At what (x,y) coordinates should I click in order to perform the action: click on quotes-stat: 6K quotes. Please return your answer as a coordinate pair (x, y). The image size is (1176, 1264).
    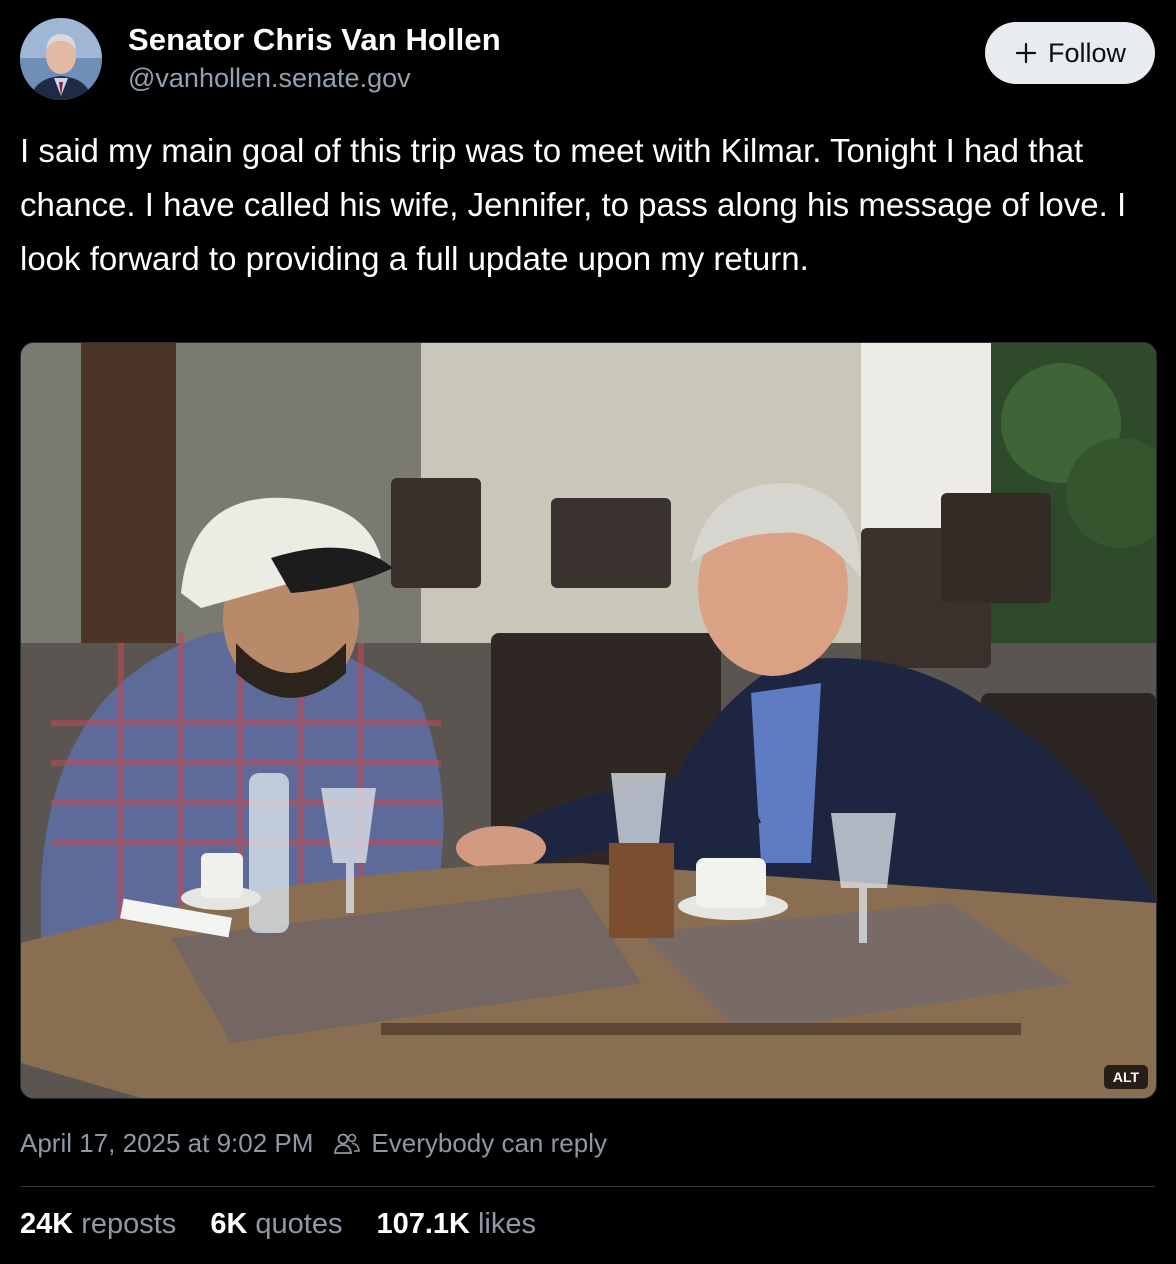
    Looking at the image, I should click on (276, 1224).